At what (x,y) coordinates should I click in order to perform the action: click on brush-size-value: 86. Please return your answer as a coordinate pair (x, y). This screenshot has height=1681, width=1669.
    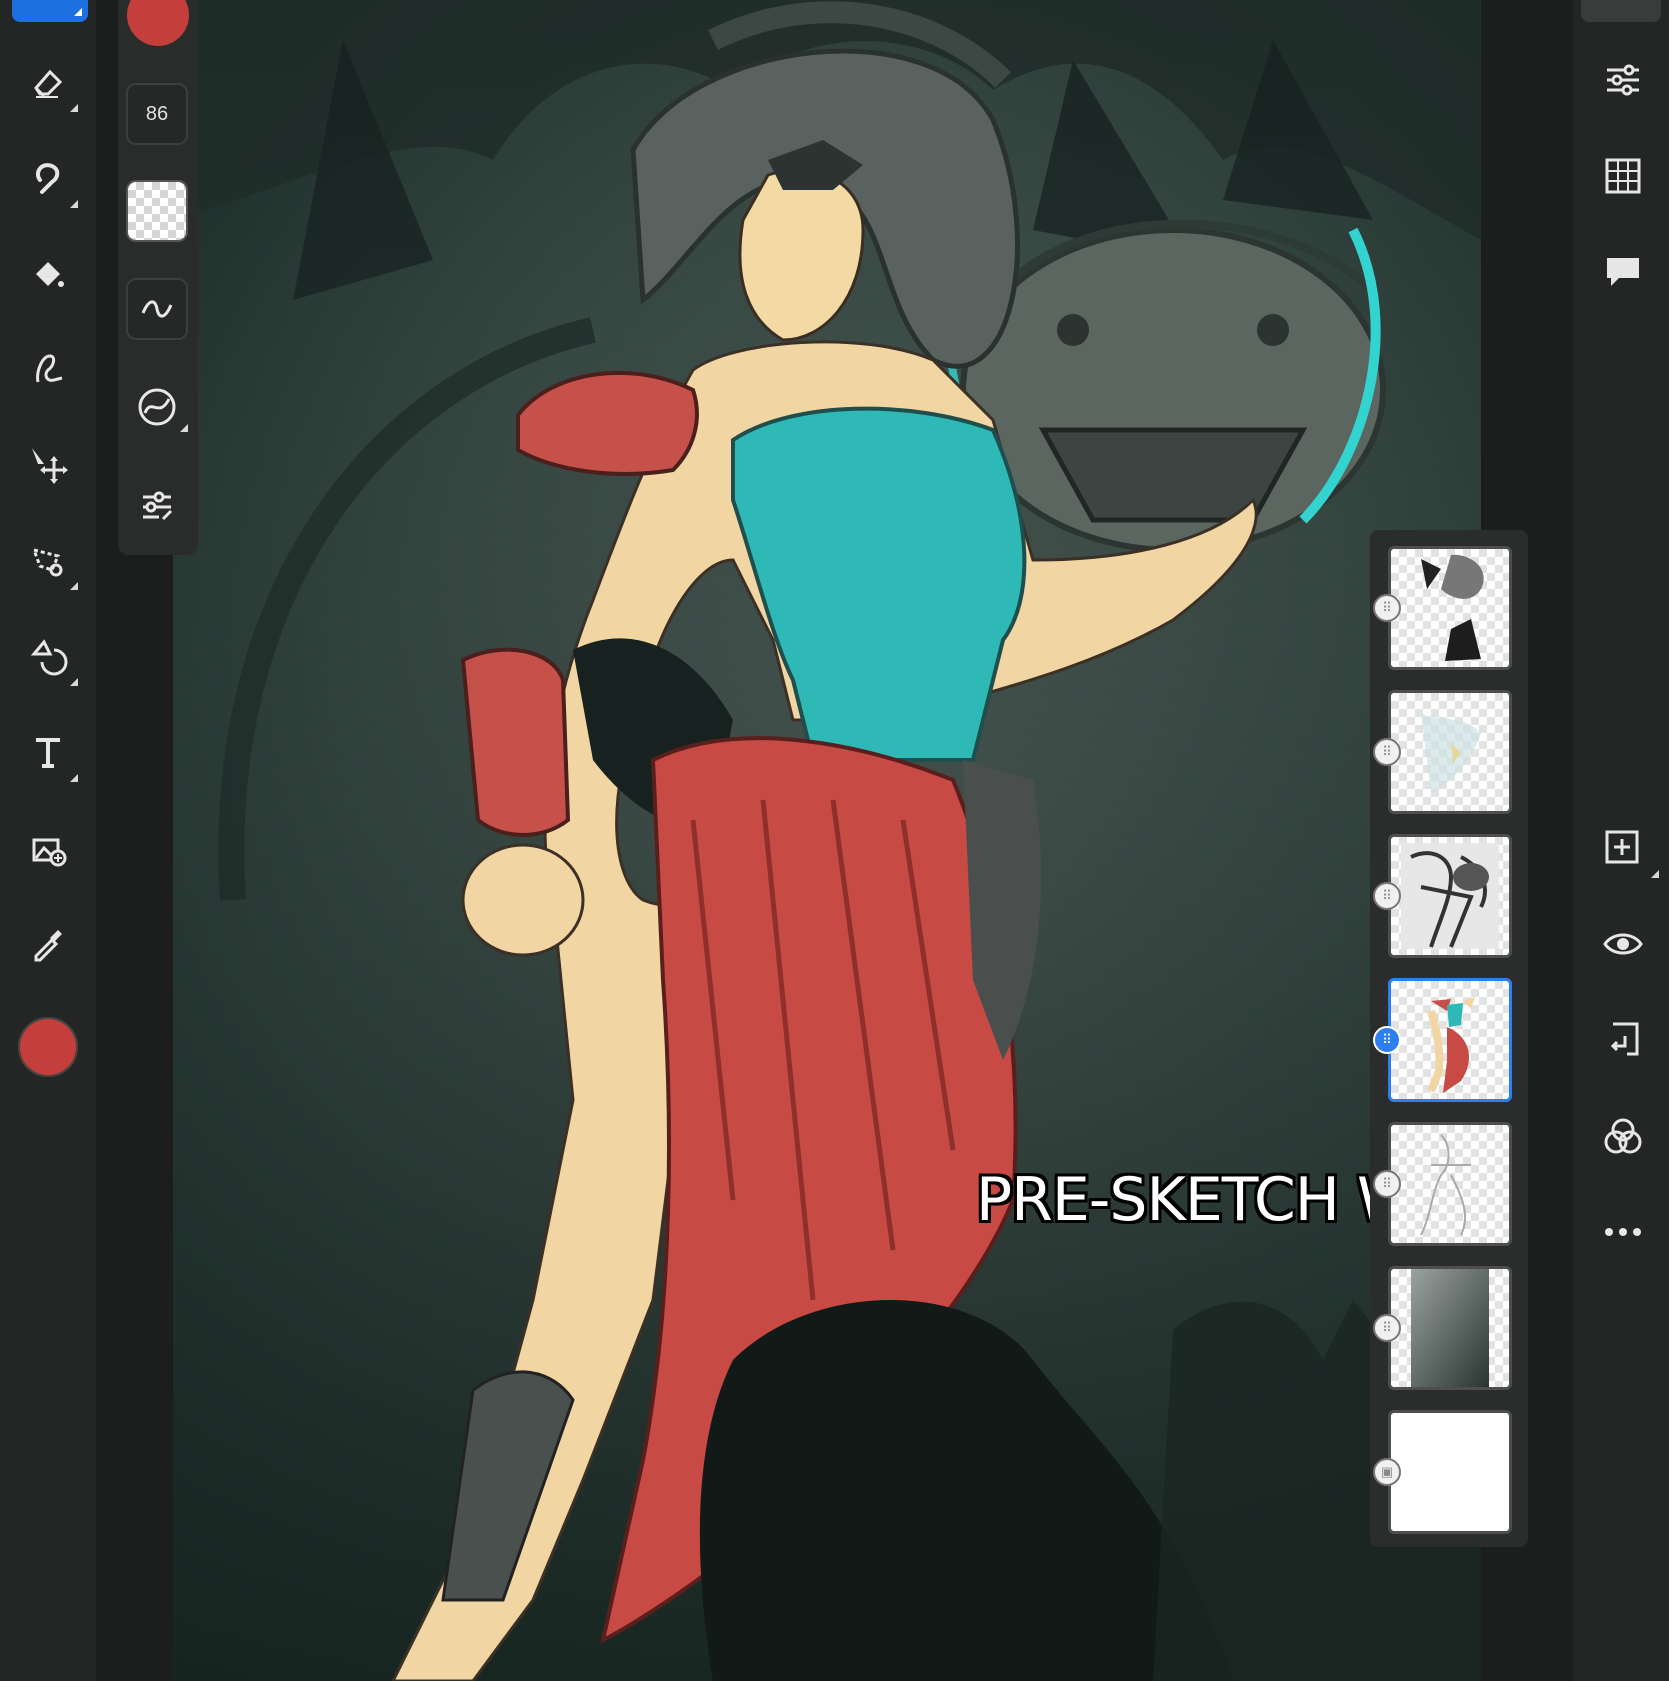
    Looking at the image, I should click on (157, 113).